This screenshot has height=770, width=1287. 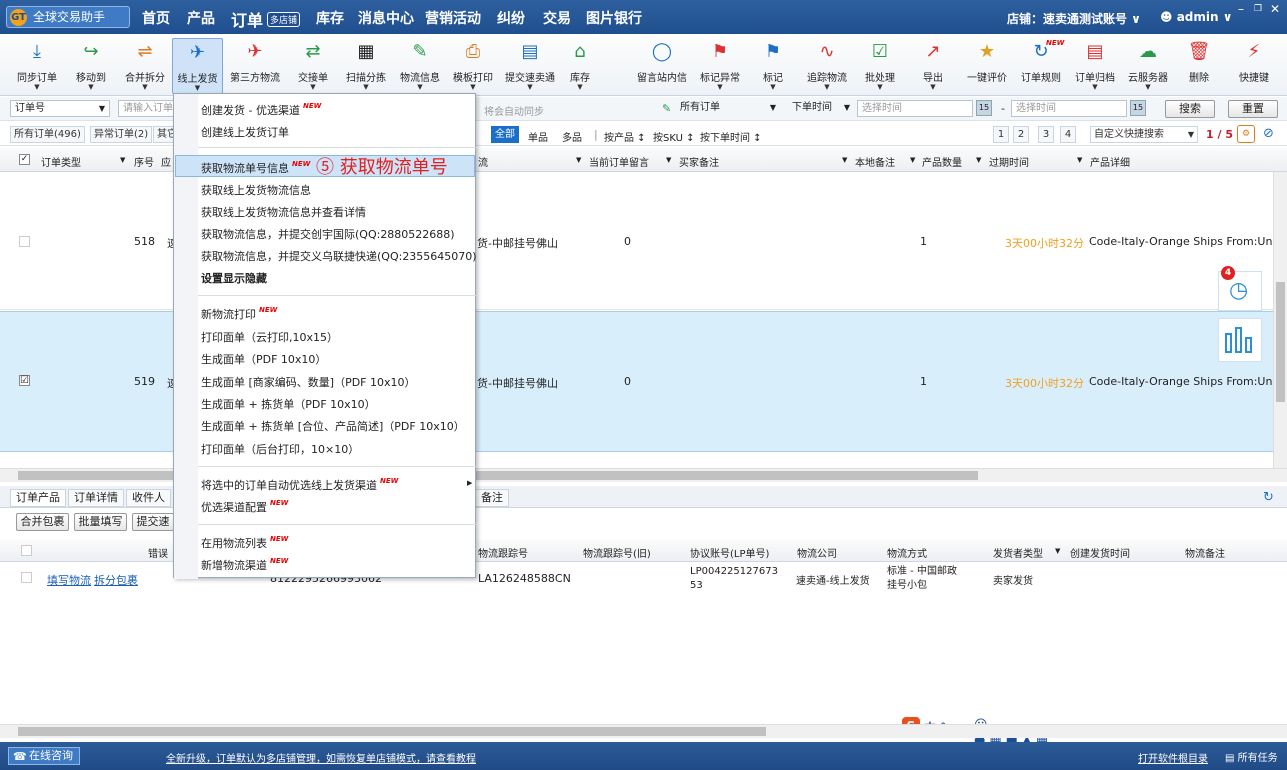 I want to click on move-to-button: ↪ 移动到 ▼, so click(x=91, y=66).